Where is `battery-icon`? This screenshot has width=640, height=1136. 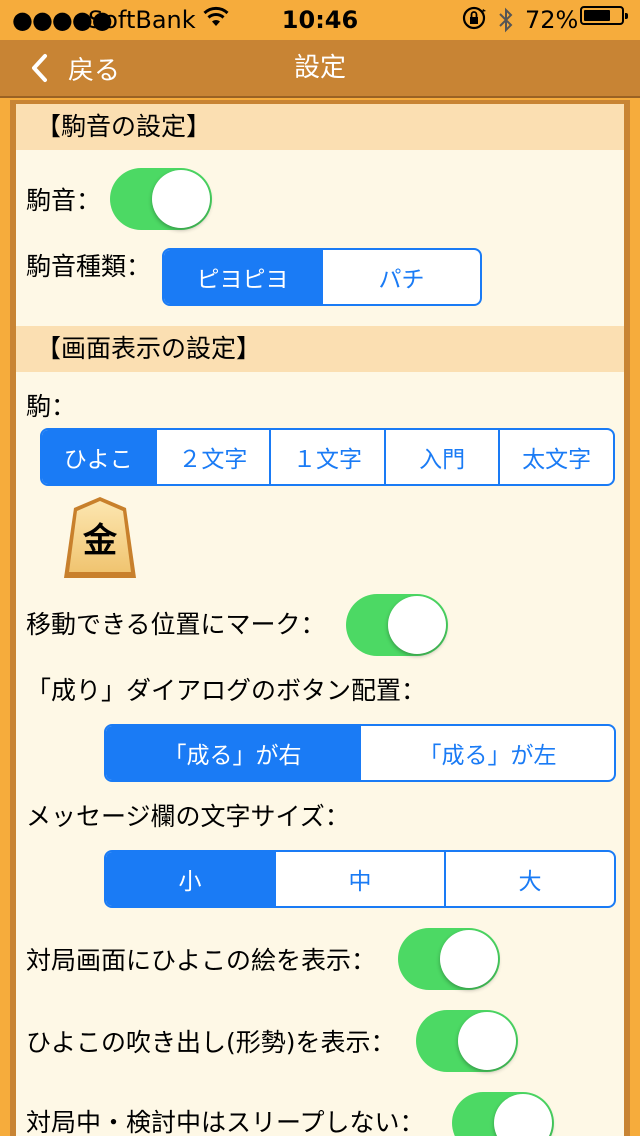
battery-icon is located at coordinates (604, 15).